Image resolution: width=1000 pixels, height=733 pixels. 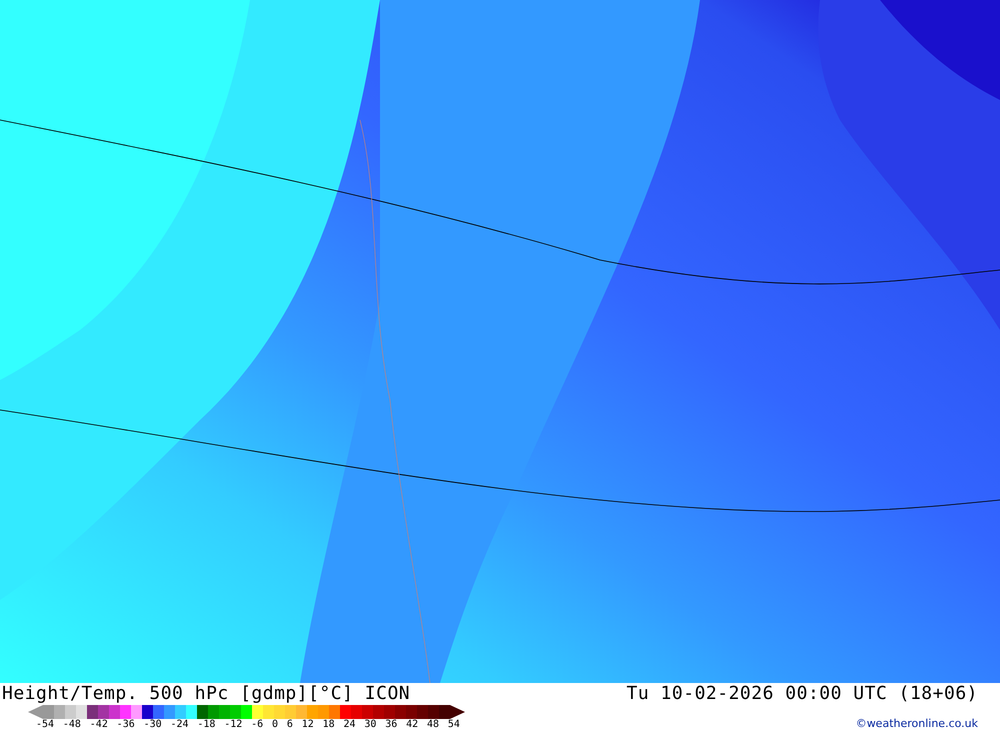 What do you see at coordinates (308, 724) in the screenshot?
I see `scale-tick-label: 12` at bounding box center [308, 724].